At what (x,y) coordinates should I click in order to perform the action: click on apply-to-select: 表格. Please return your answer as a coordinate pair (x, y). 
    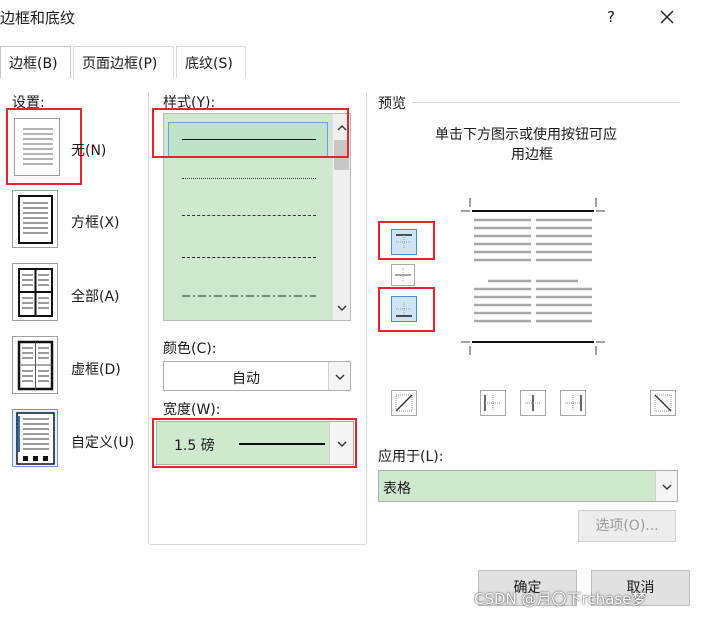
    Looking at the image, I should click on (528, 486).